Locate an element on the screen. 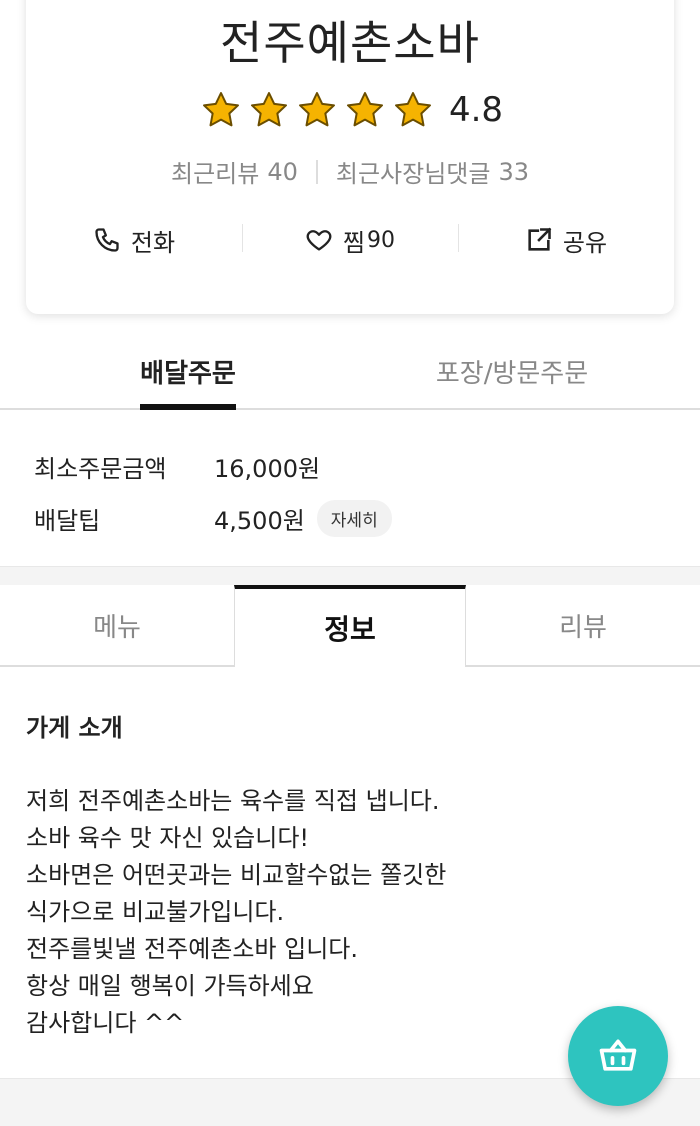 Image resolution: width=700 pixels, height=1126 pixels. intro-line: 식가으로 비교불가입니다. is located at coordinates (155, 912).